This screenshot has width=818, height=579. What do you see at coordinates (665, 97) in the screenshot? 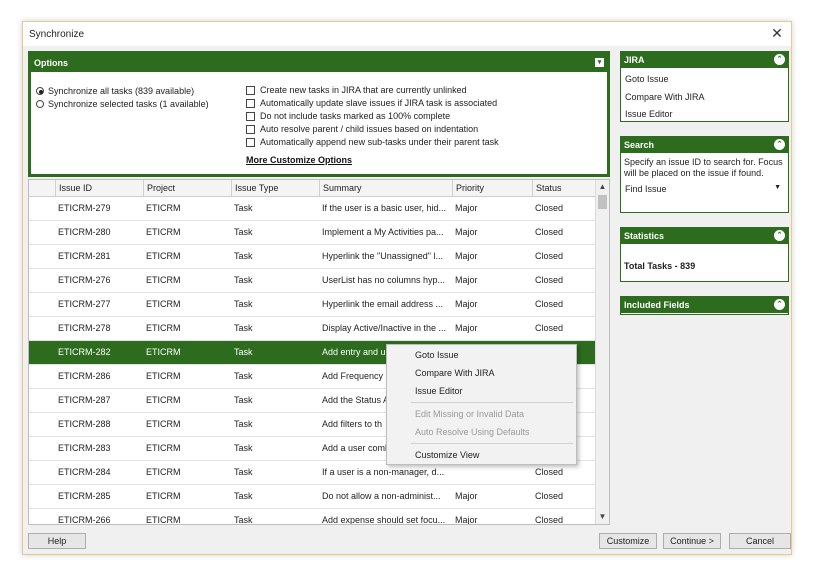
I see `jira-compare-link: Compare With JIRA` at bounding box center [665, 97].